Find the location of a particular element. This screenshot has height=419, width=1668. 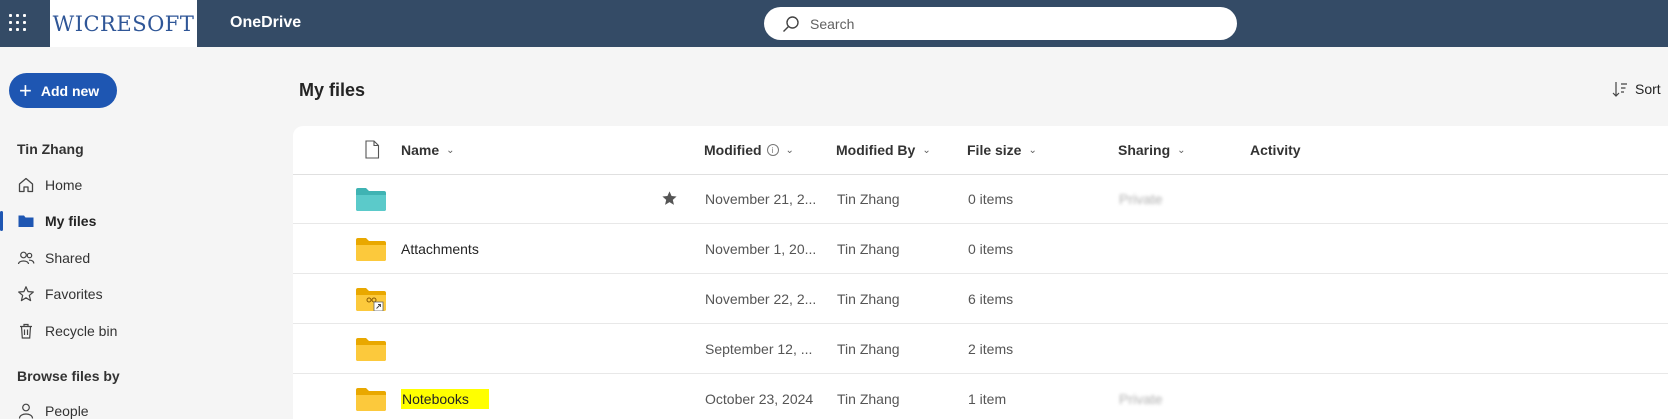

trash-icon is located at coordinates (26, 331).